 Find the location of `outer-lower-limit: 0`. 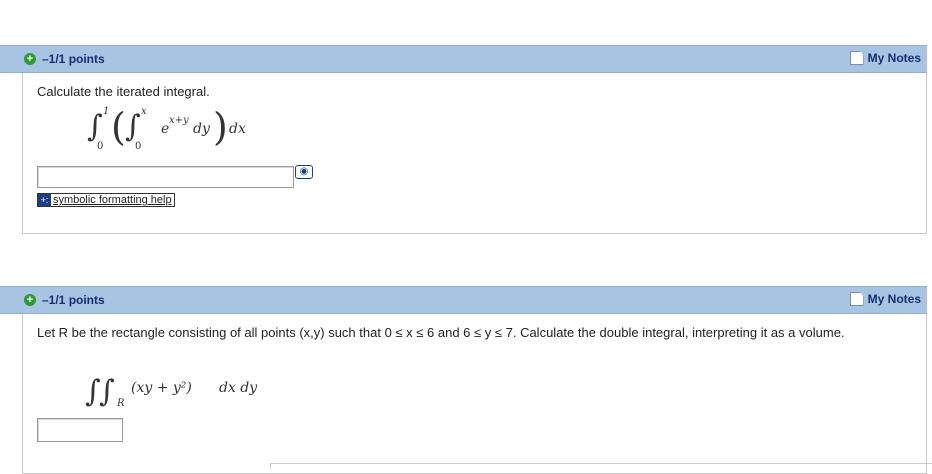

outer-lower-limit: 0 is located at coordinates (100, 146).